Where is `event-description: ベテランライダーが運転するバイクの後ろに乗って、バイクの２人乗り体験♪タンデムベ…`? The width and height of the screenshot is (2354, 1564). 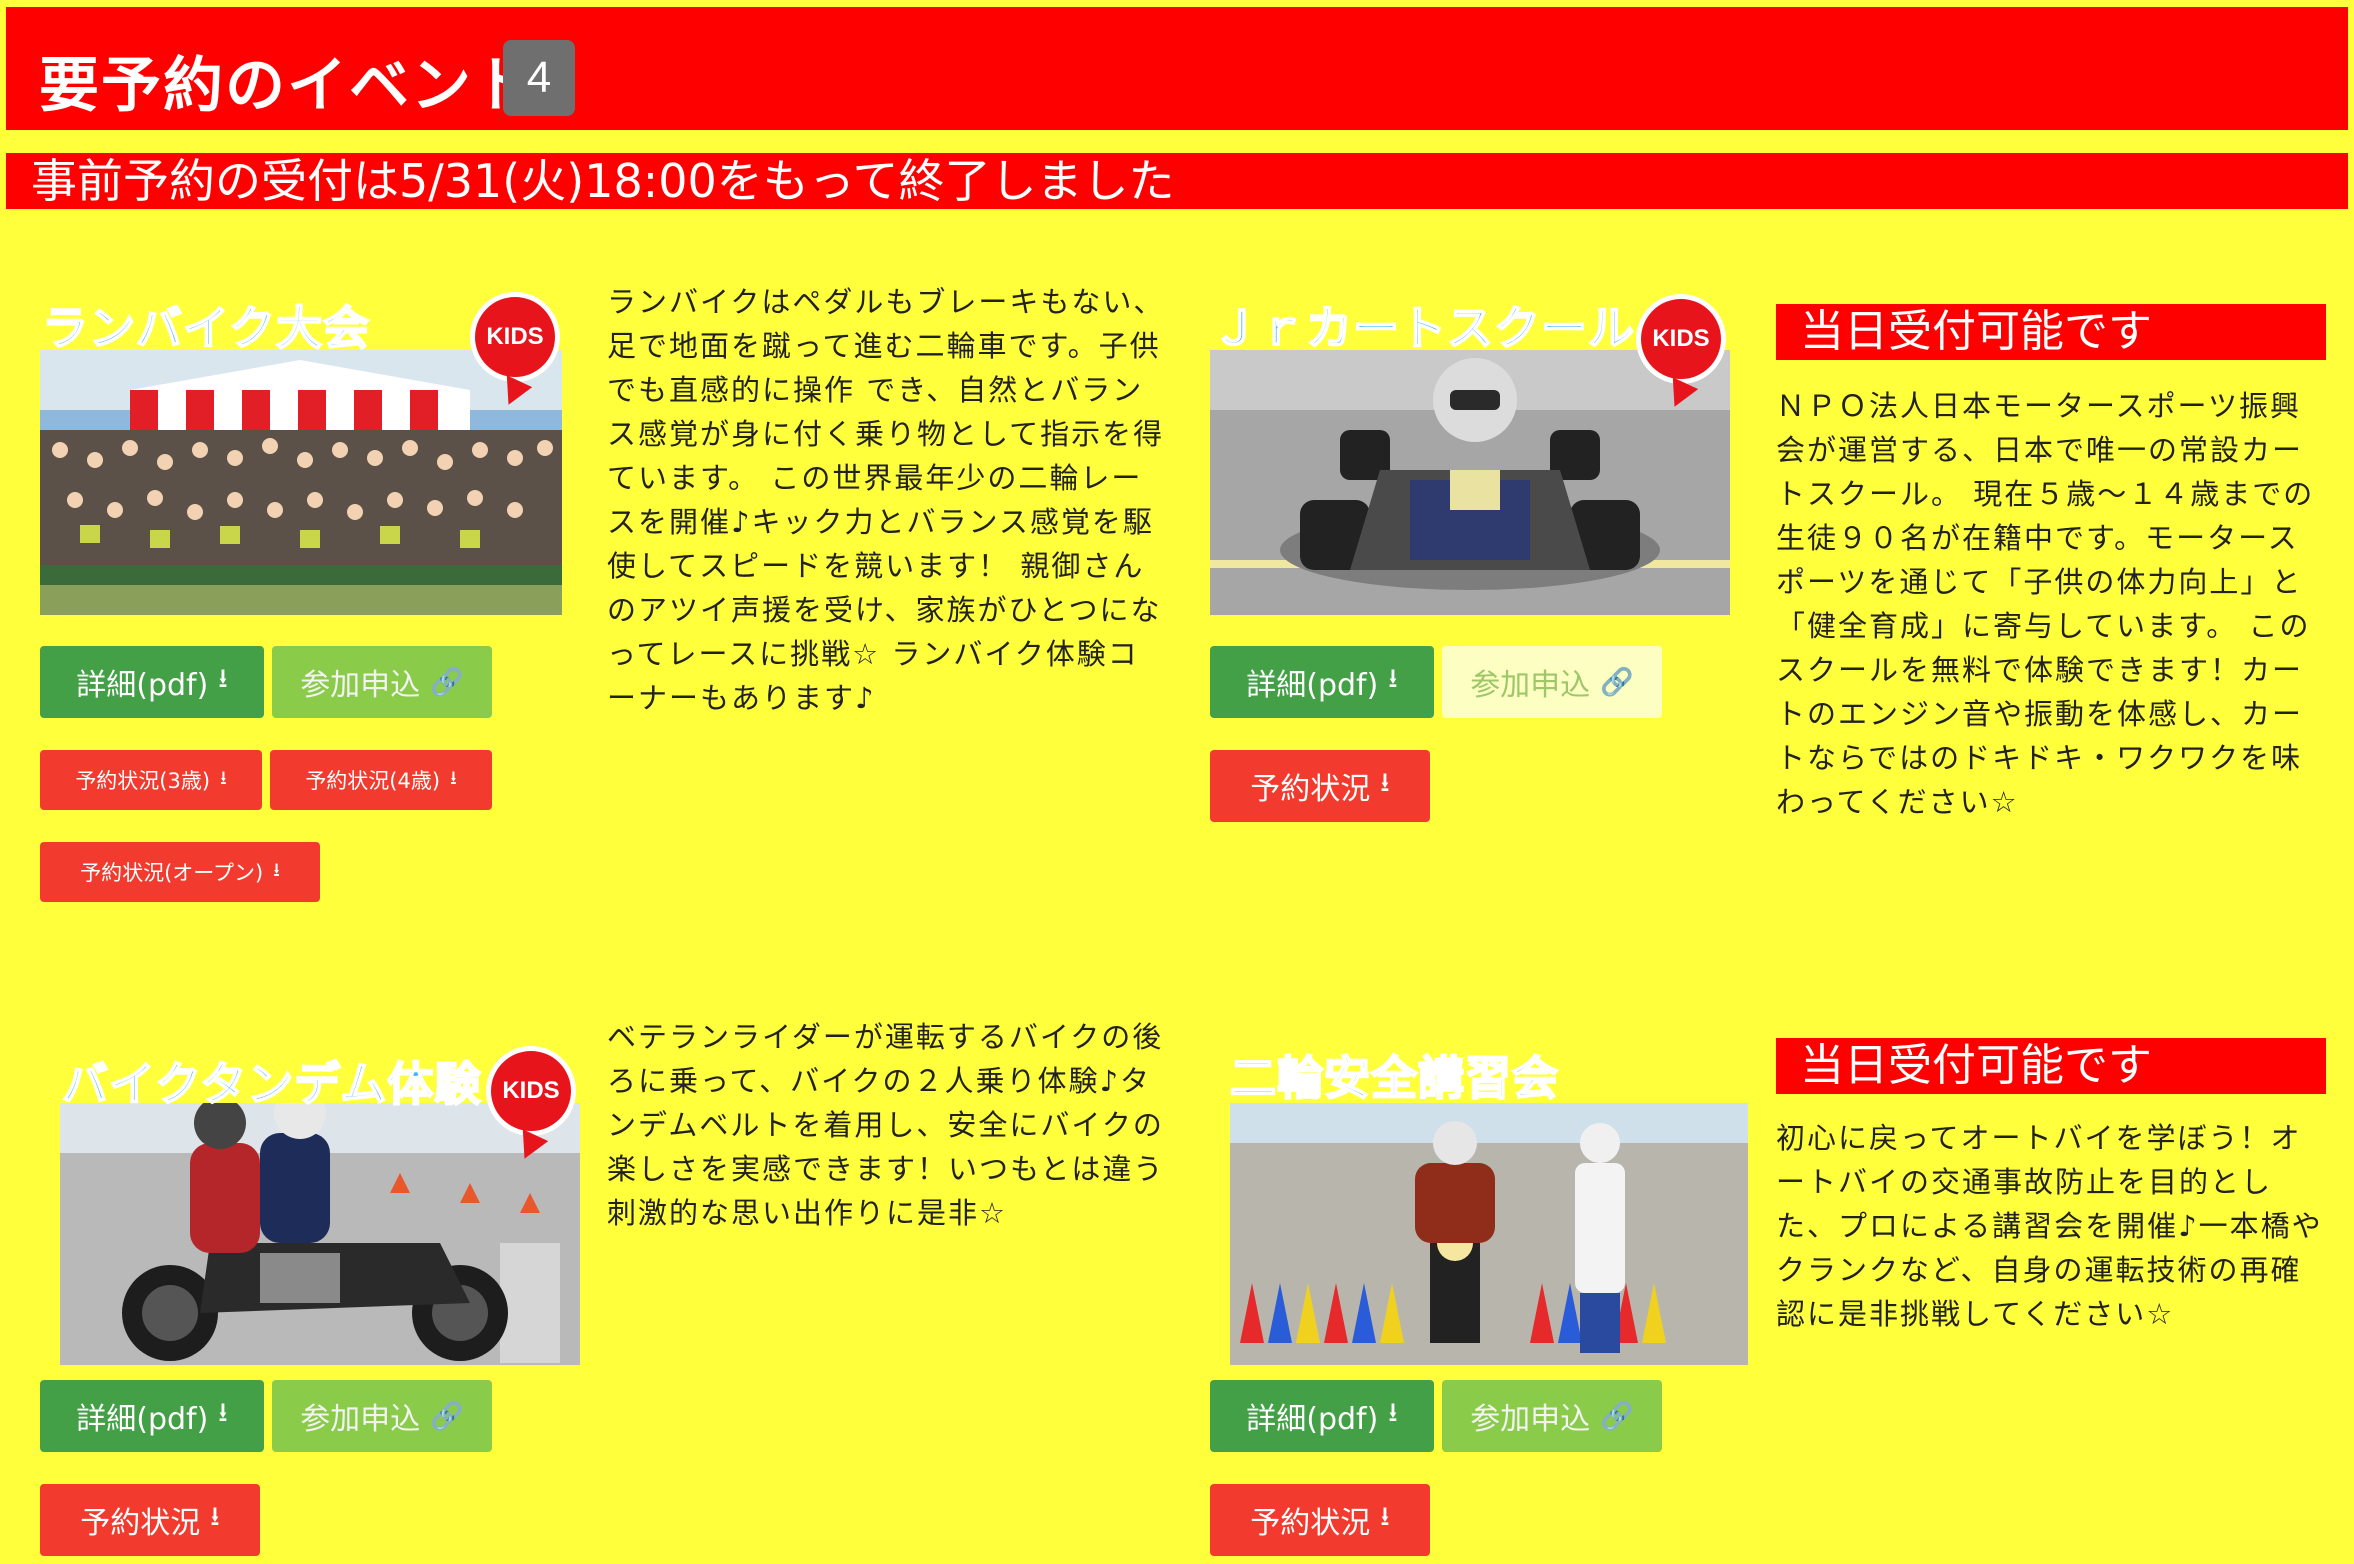
event-description: ベテランライダーが運転するバイクの後ろに乗って、バイクの２人乗り体験♪タンデムベ… is located at coordinates (886, 1125).